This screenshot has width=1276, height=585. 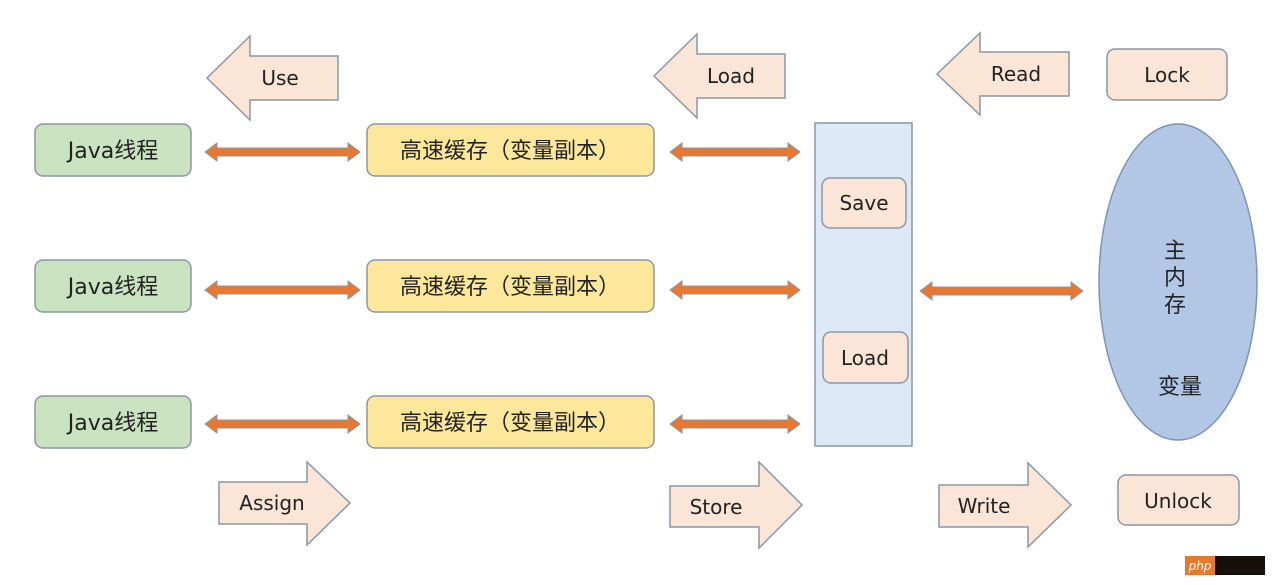 I want to click on working-buffer: Save Load, so click(x=863, y=284).